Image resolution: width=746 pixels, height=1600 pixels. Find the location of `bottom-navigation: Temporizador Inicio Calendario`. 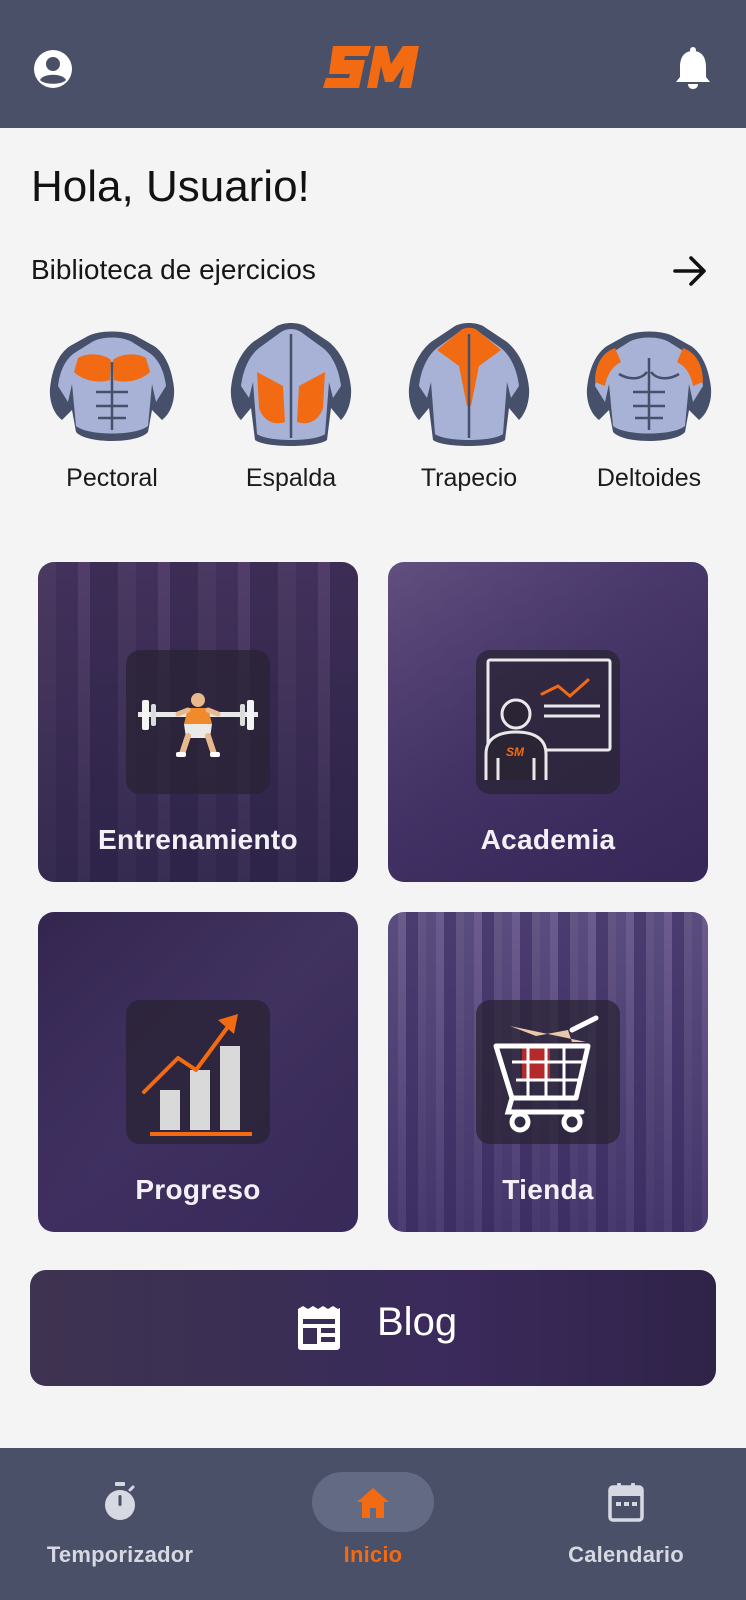

bottom-navigation: Temporizador Inicio Calendario is located at coordinates (373, 1524).